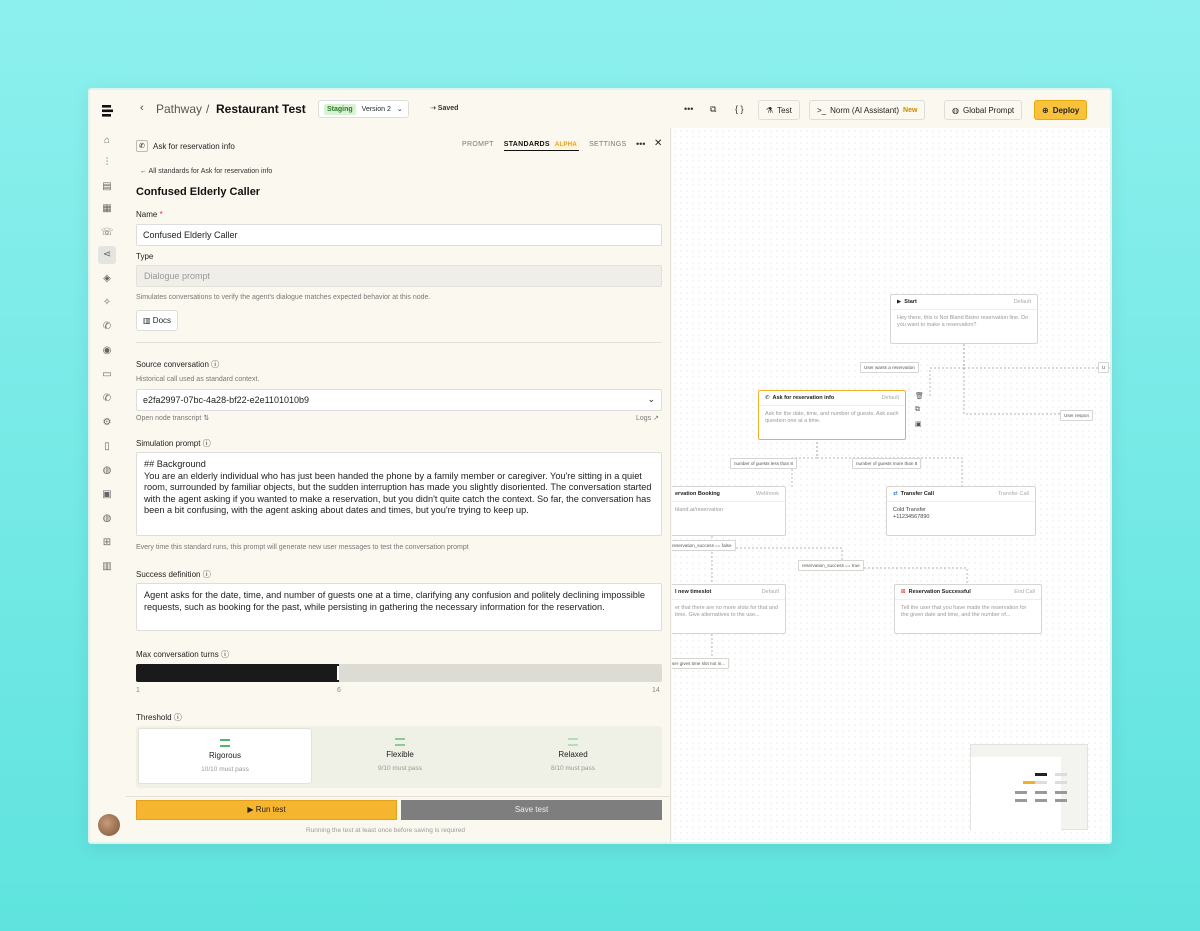 The width and height of the screenshot is (1200, 931). I want to click on version-label: Version 2, so click(376, 109).